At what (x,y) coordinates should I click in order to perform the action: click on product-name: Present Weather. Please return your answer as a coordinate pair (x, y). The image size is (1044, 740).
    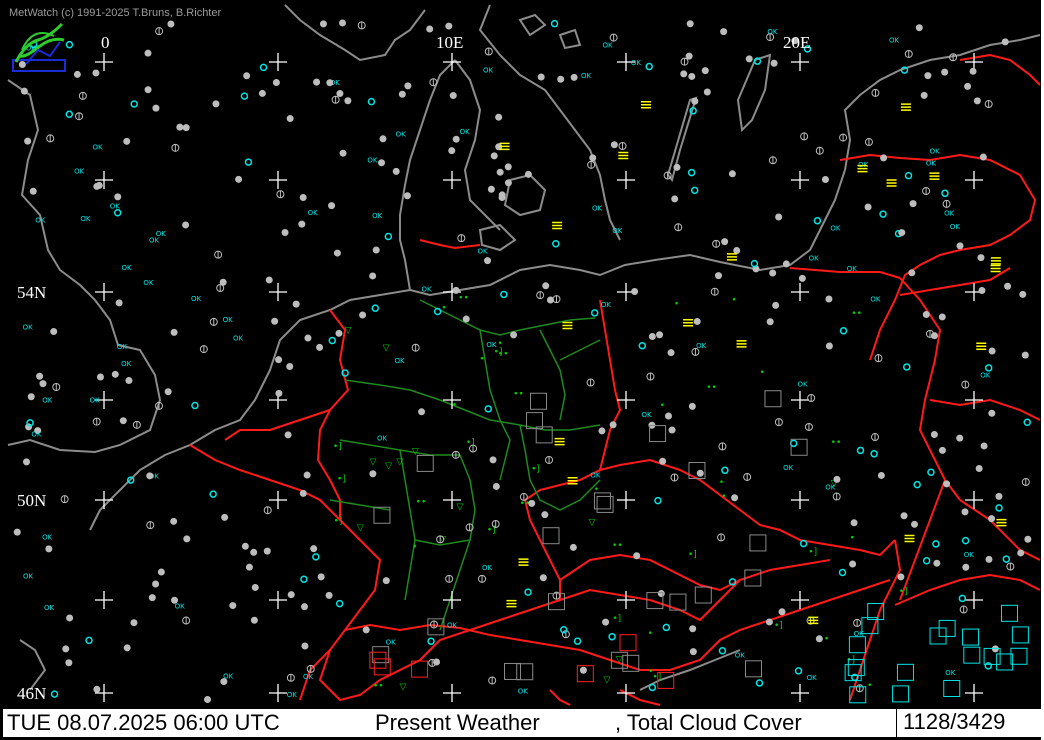
    Looking at the image, I should click on (457, 722).